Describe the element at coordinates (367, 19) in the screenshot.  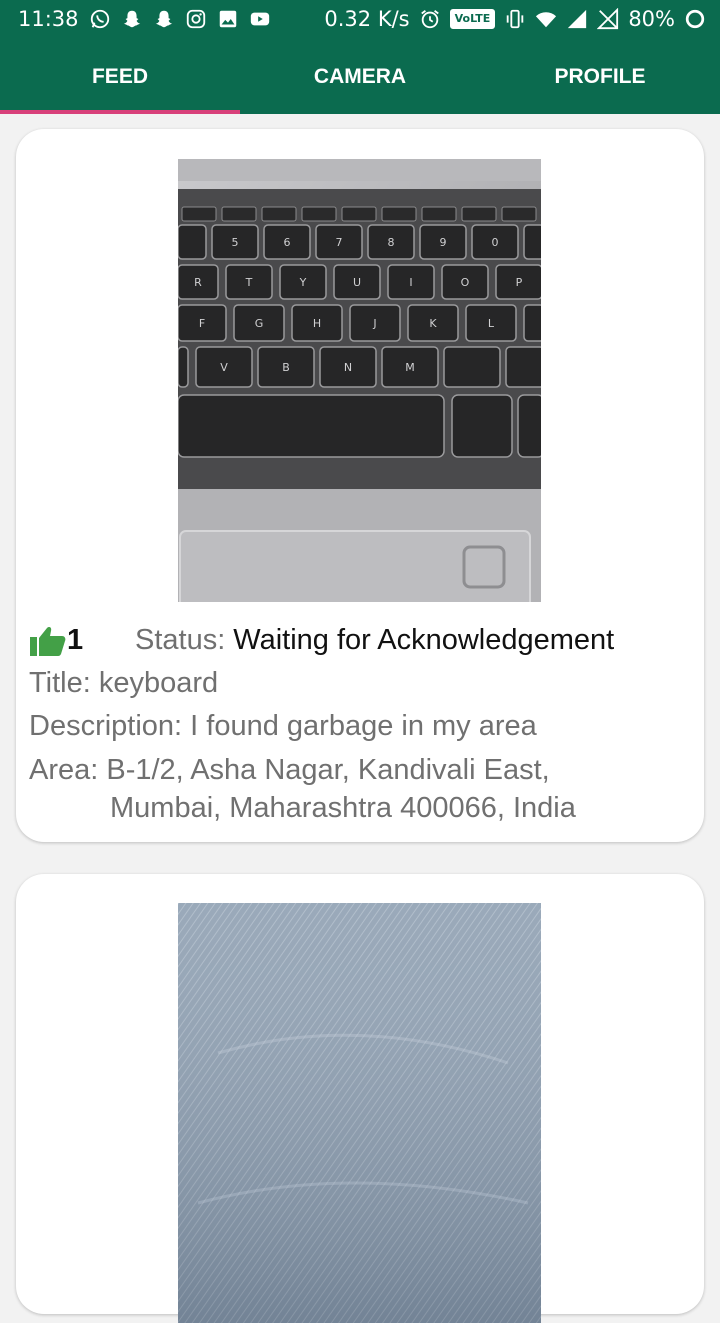
I see `network-speed: 0.32 K/s` at that location.